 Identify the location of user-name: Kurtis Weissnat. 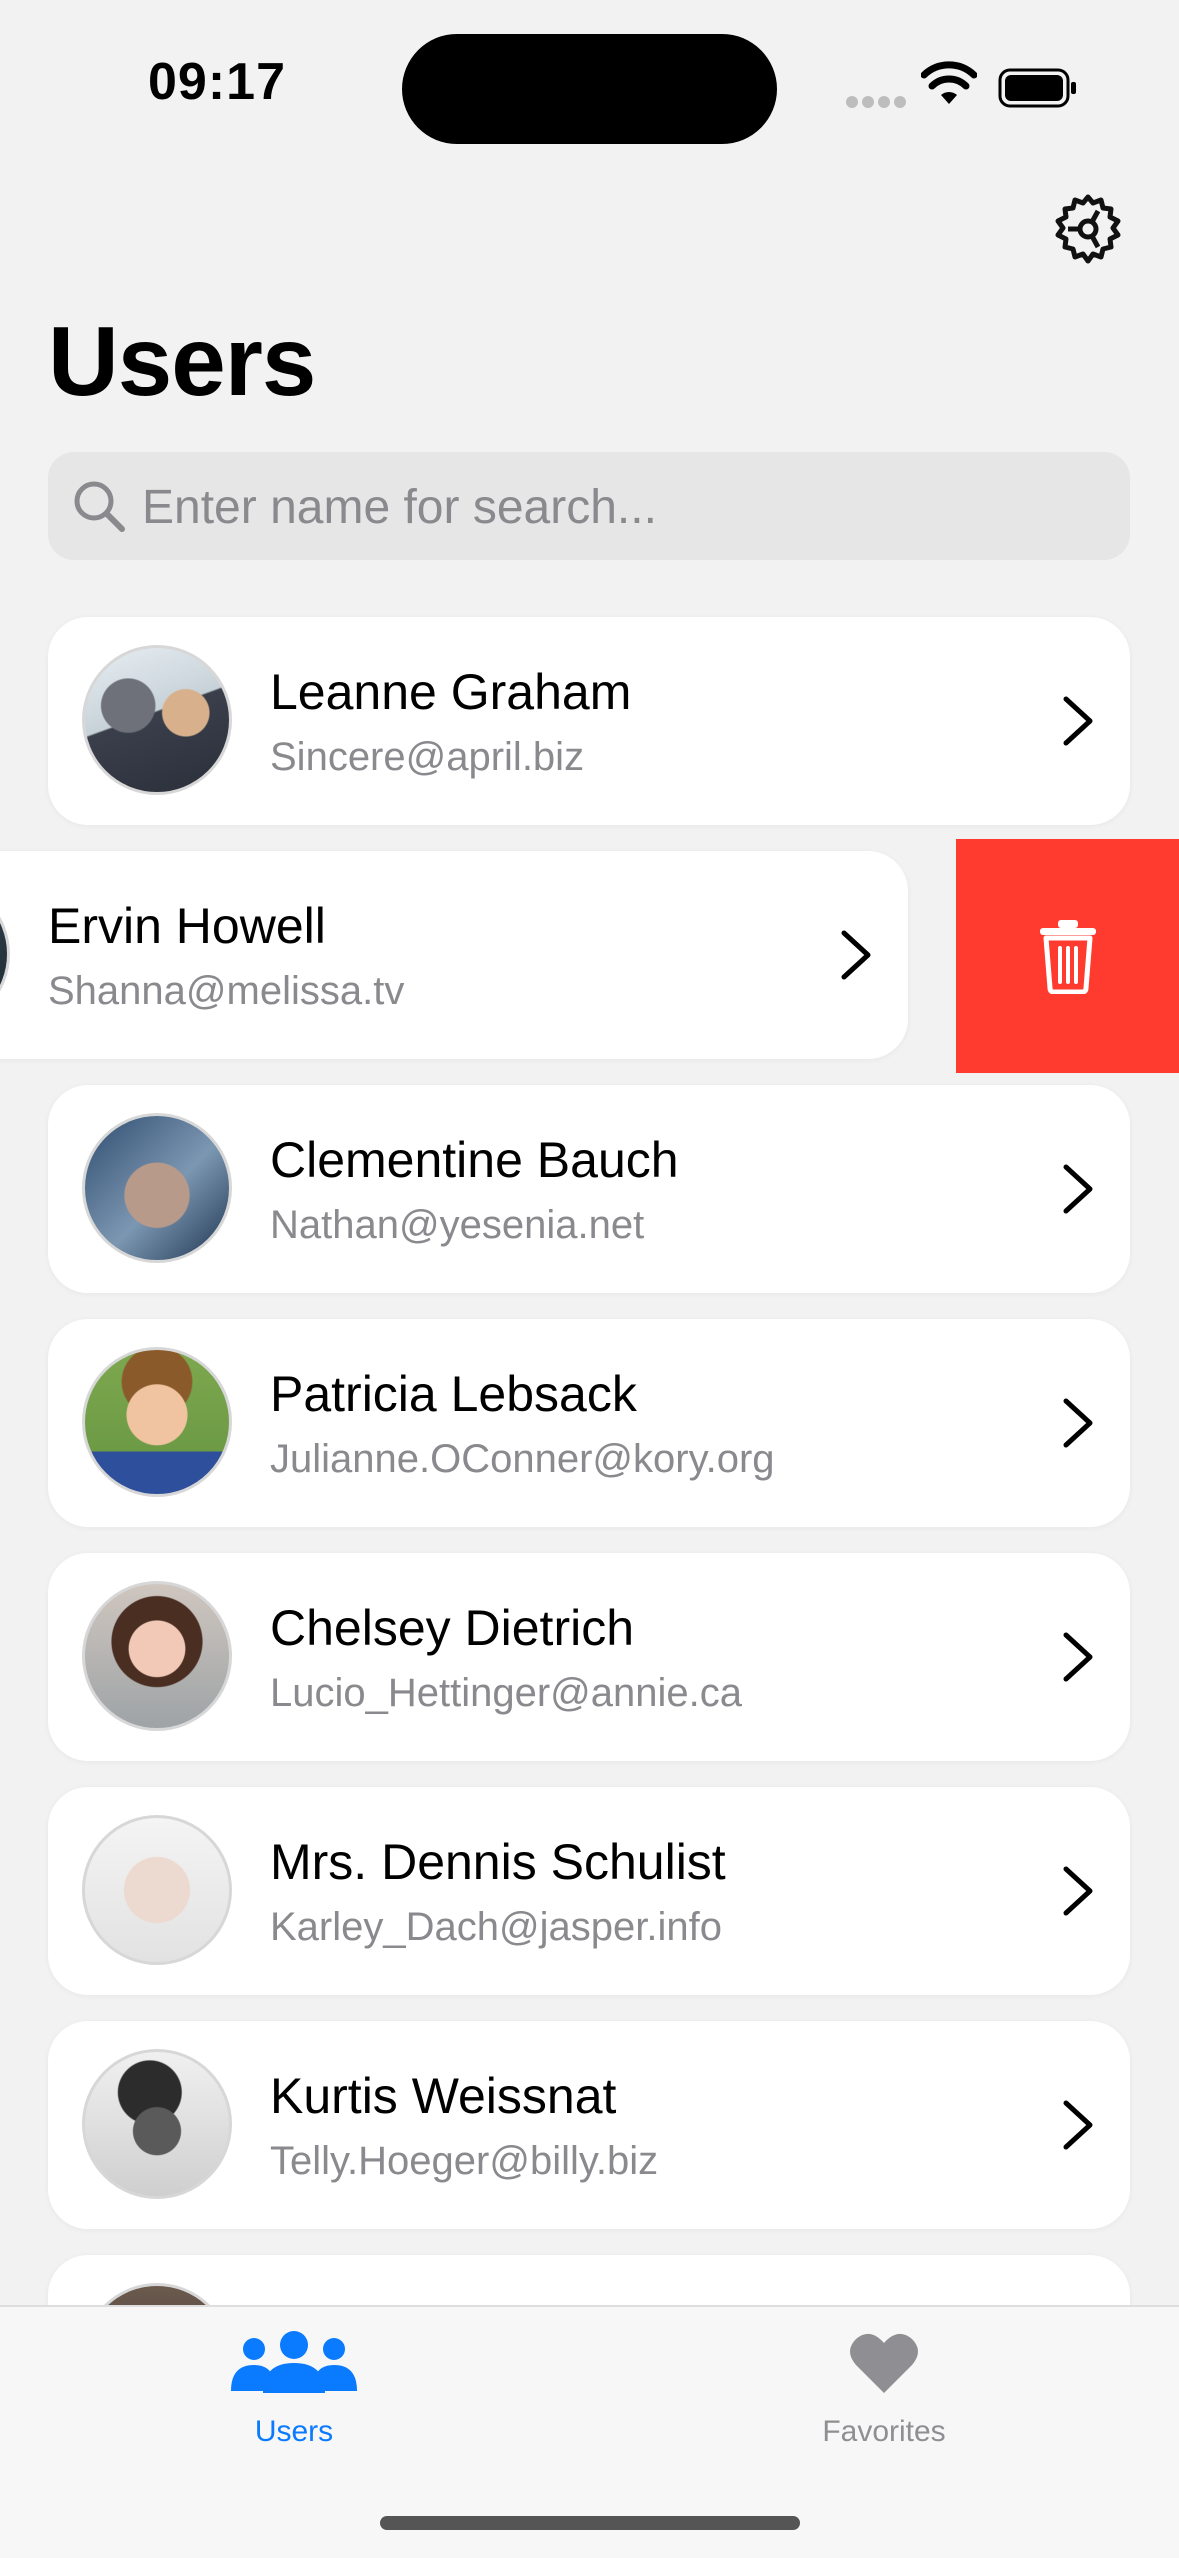
(443, 2096).